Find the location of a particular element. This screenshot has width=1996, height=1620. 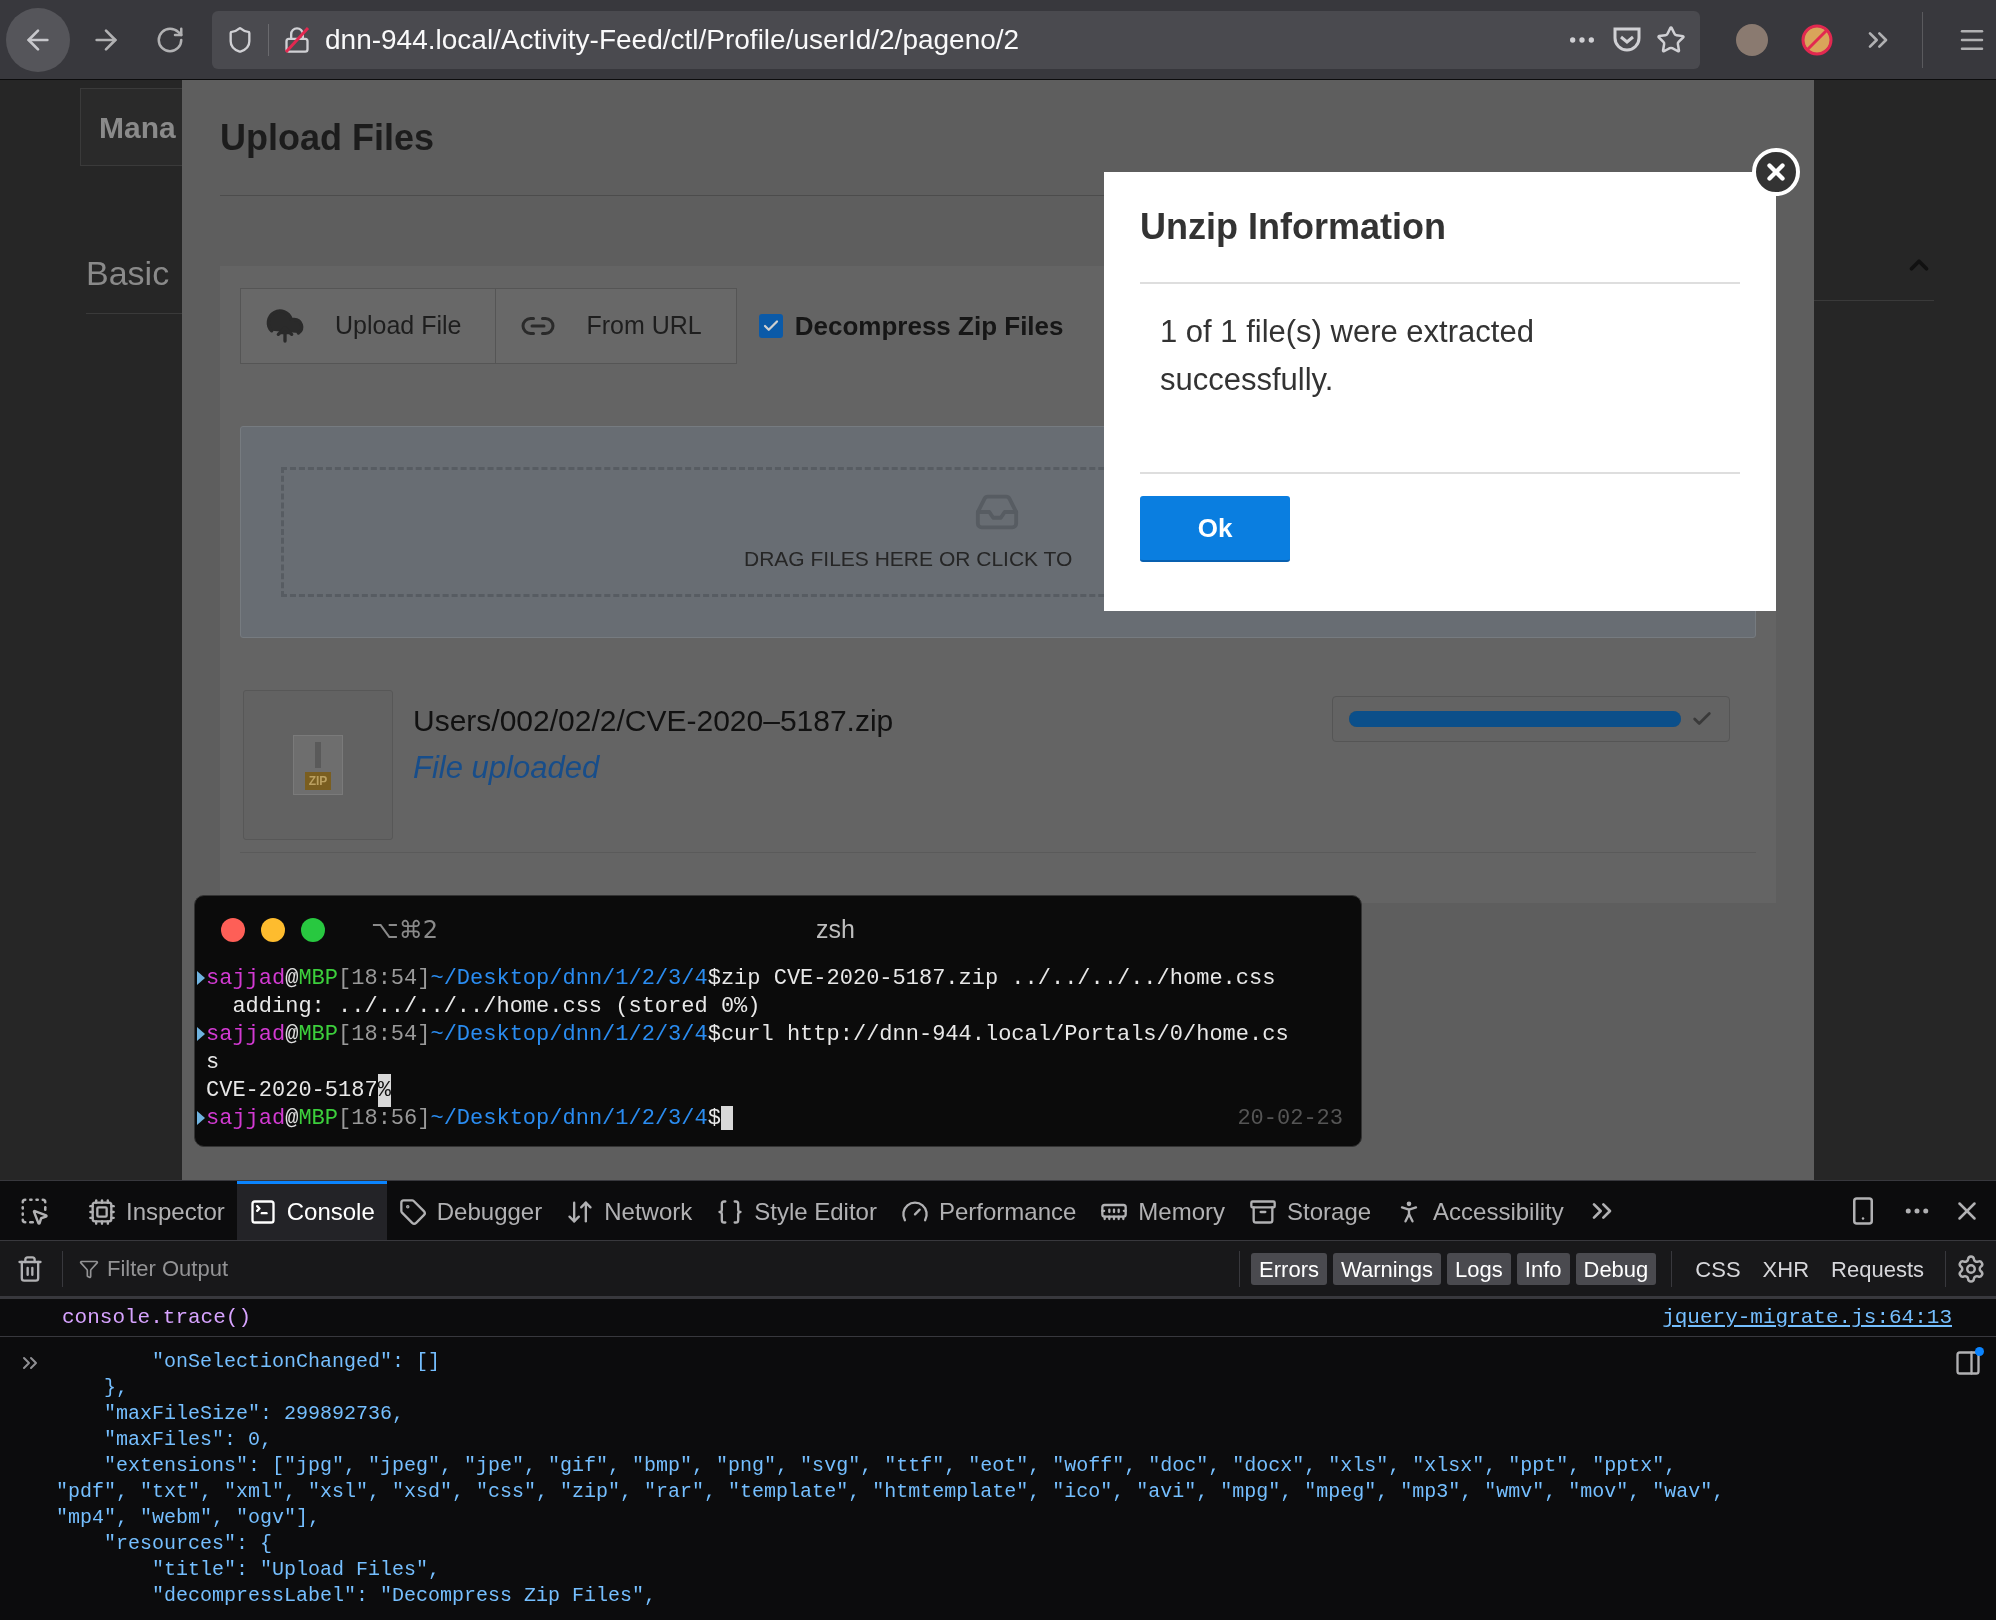

blocked-extension-icon is located at coordinates (1817, 39).